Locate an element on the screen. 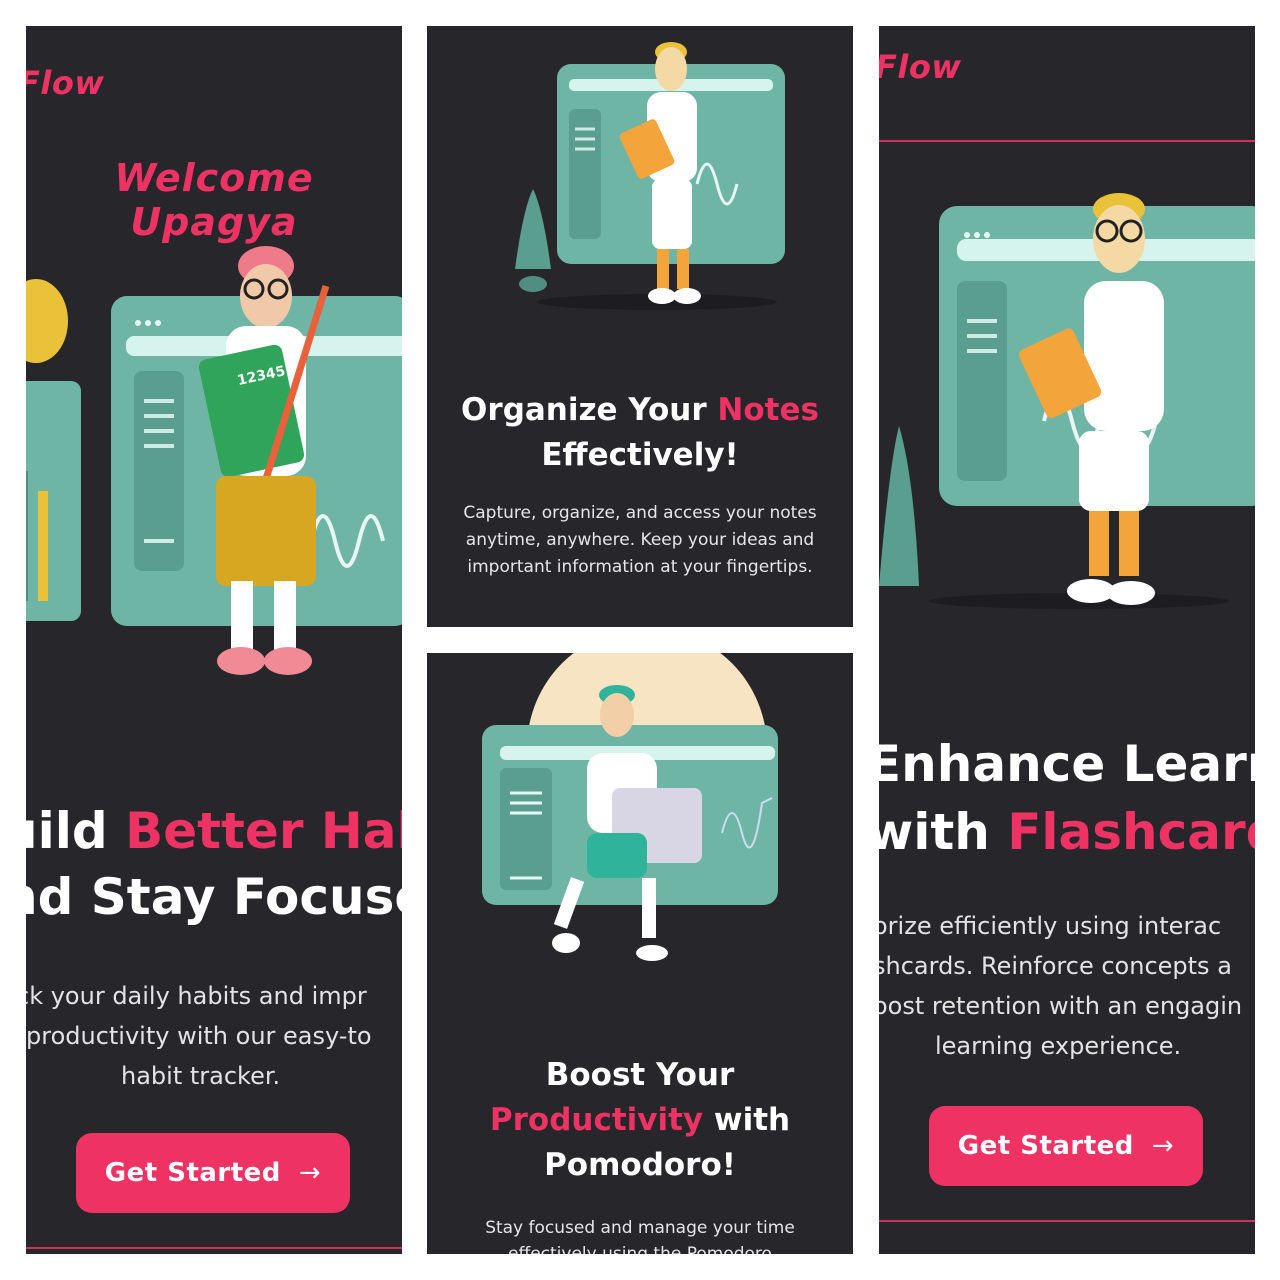  notes-heading: Organize Your Notes Effectively! is located at coordinates (640, 432).